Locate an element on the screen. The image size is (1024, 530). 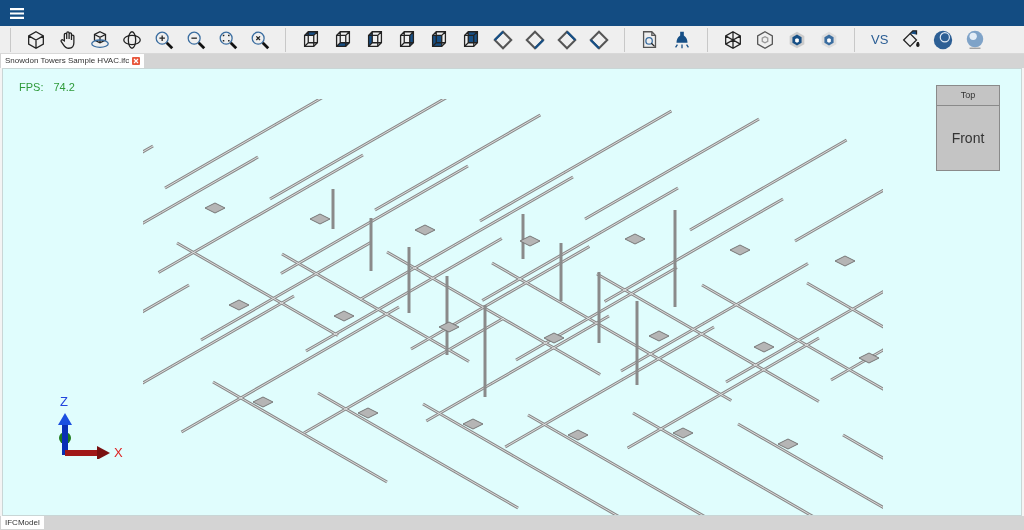
close-icon is located at coordinates (136, 61).